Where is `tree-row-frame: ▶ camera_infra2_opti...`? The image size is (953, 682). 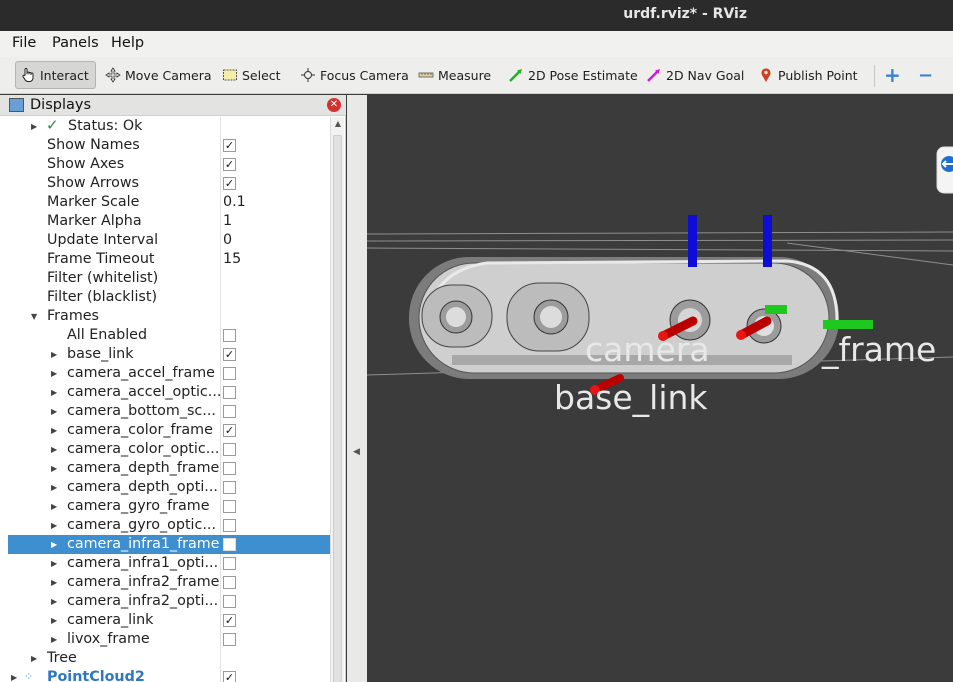
tree-row-frame: ▶ camera_infra2_opti... is located at coordinates (169, 601).